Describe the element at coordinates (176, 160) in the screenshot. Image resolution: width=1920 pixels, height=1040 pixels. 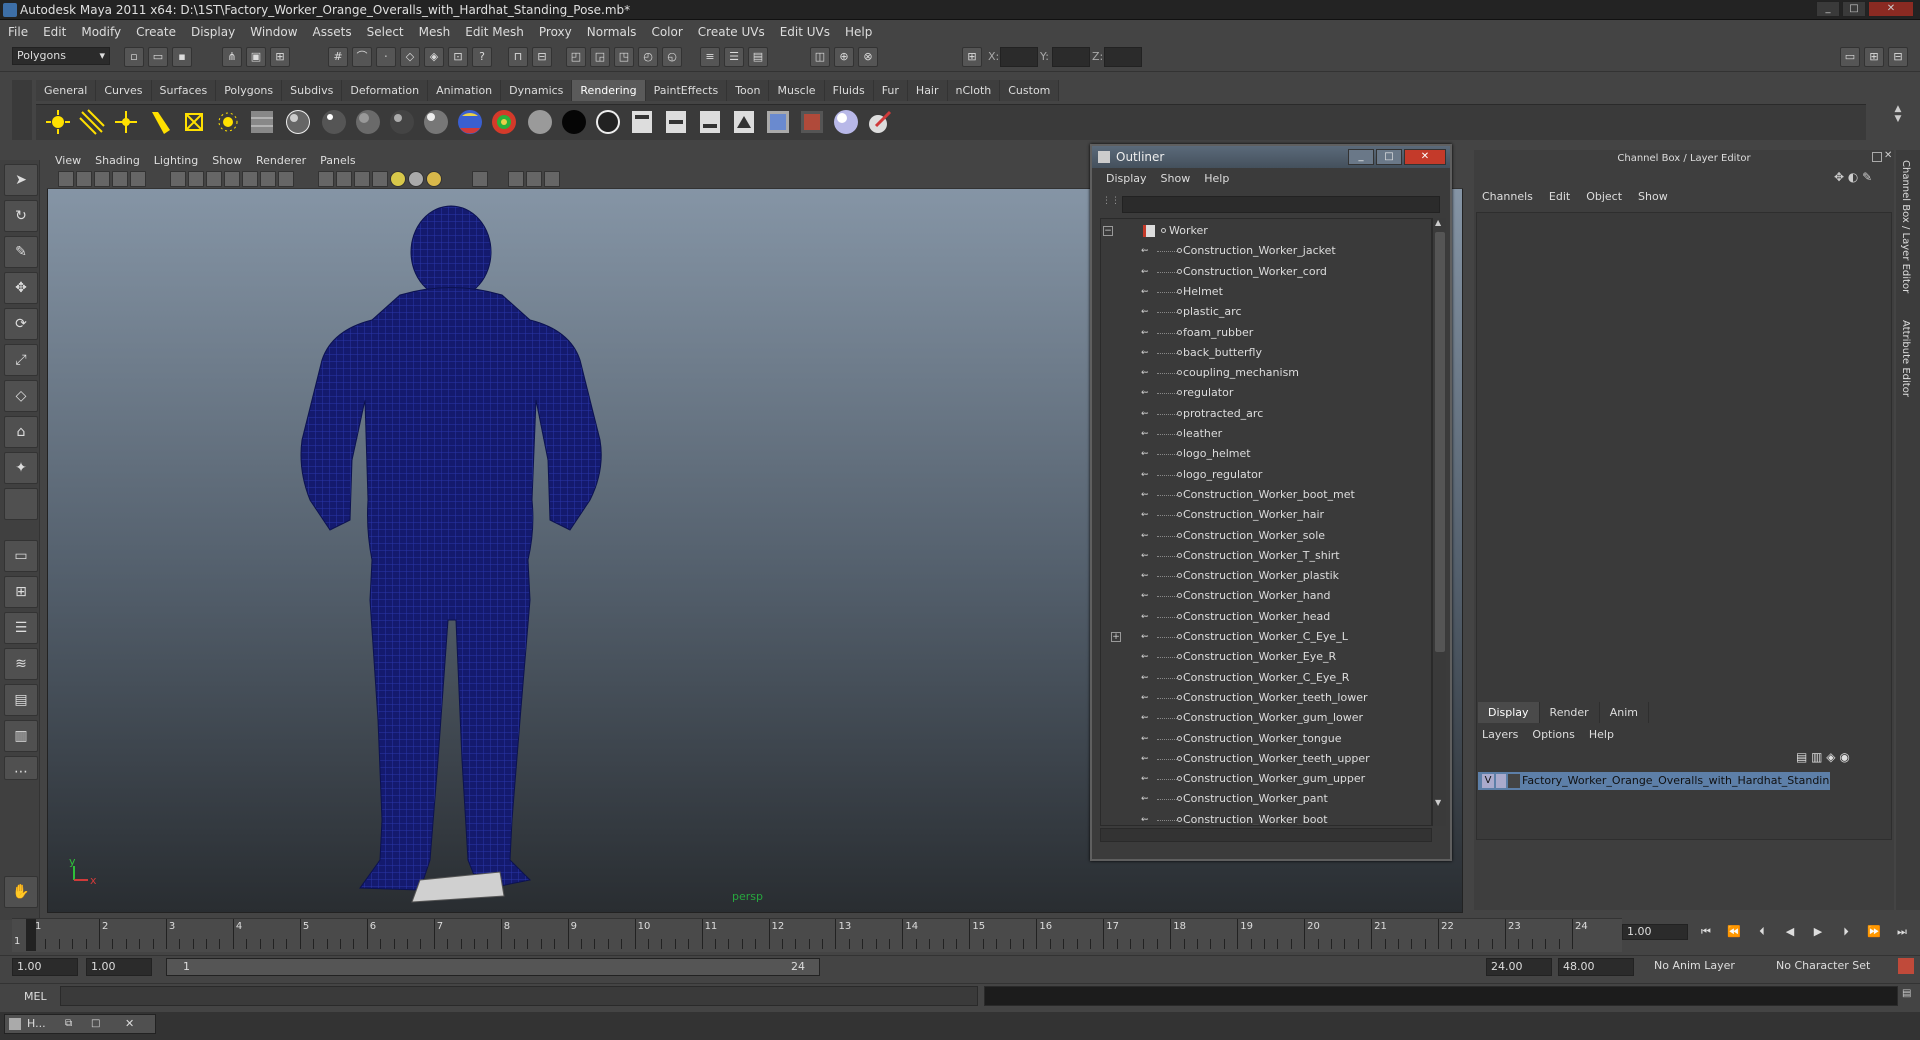
I see `viewport-menu-lighting: Lighting` at that location.